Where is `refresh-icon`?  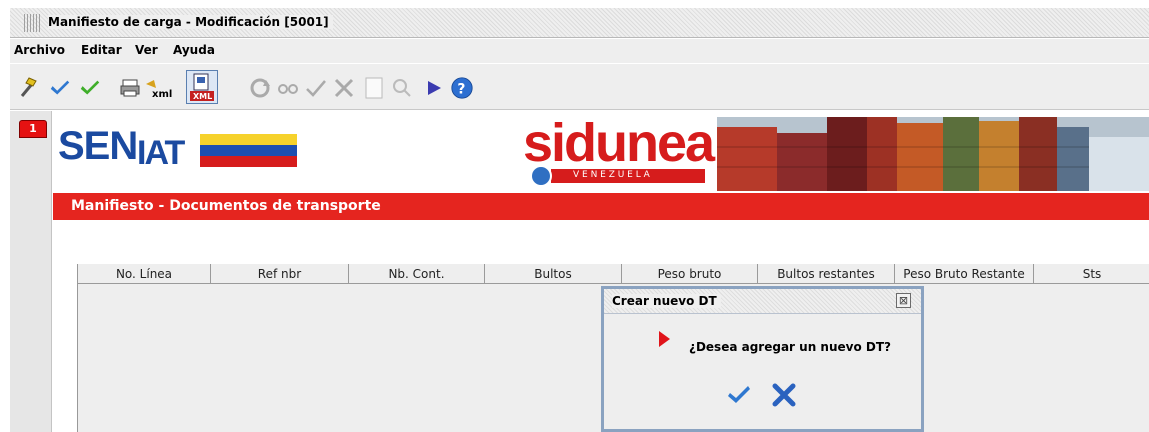 refresh-icon is located at coordinates (260, 88).